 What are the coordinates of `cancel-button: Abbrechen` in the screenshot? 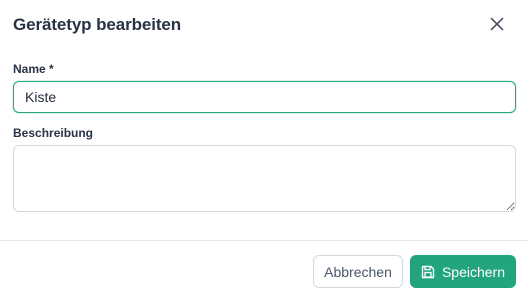 It's located at (358, 271).